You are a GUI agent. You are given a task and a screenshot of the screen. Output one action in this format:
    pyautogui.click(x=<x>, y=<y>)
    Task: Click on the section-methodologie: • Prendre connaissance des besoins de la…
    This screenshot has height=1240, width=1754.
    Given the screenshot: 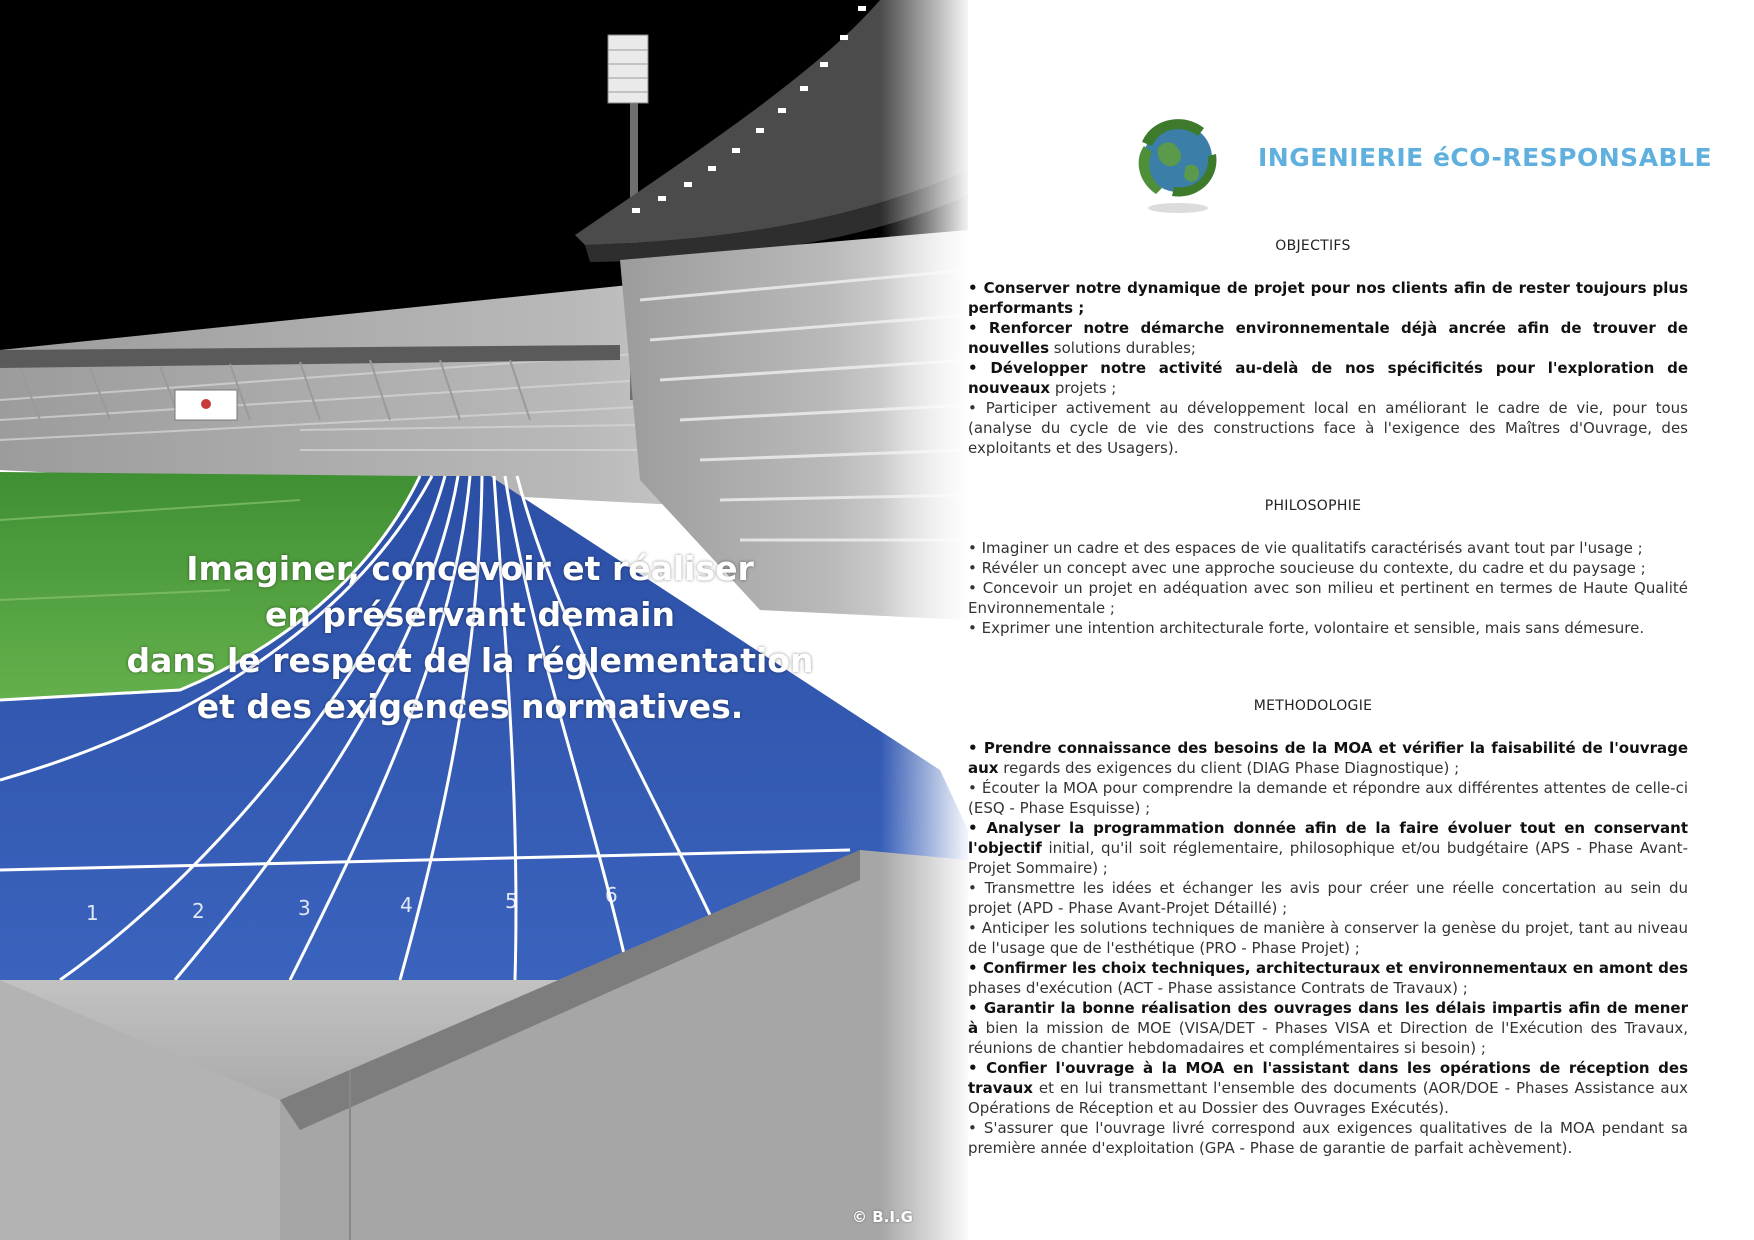 What is the action you would take?
    pyautogui.click(x=1328, y=948)
    